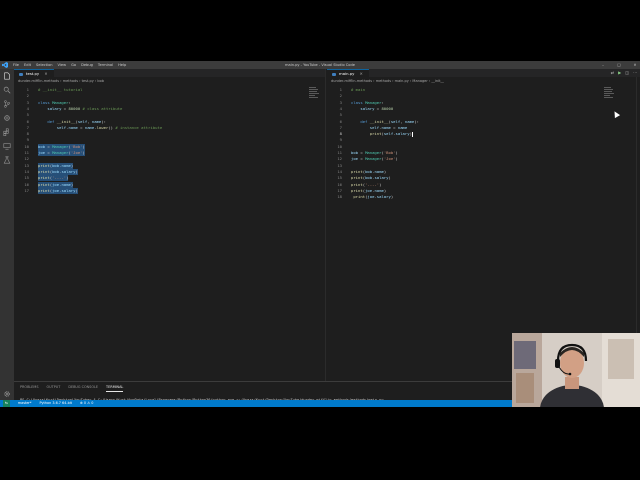 The height and width of the screenshot is (480, 640). I want to click on test-icon, so click(7, 160).